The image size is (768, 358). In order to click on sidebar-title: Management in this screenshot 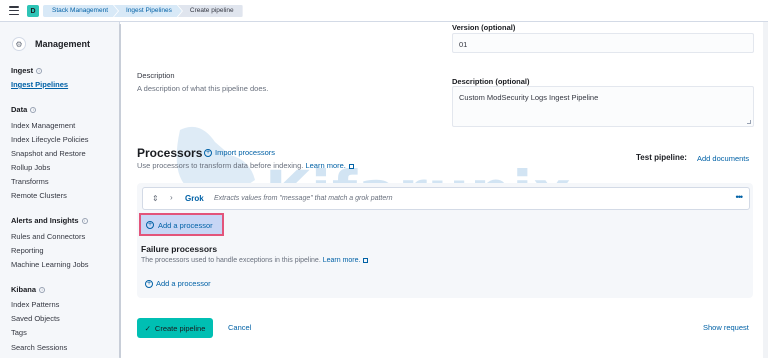, I will do `click(63, 44)`.